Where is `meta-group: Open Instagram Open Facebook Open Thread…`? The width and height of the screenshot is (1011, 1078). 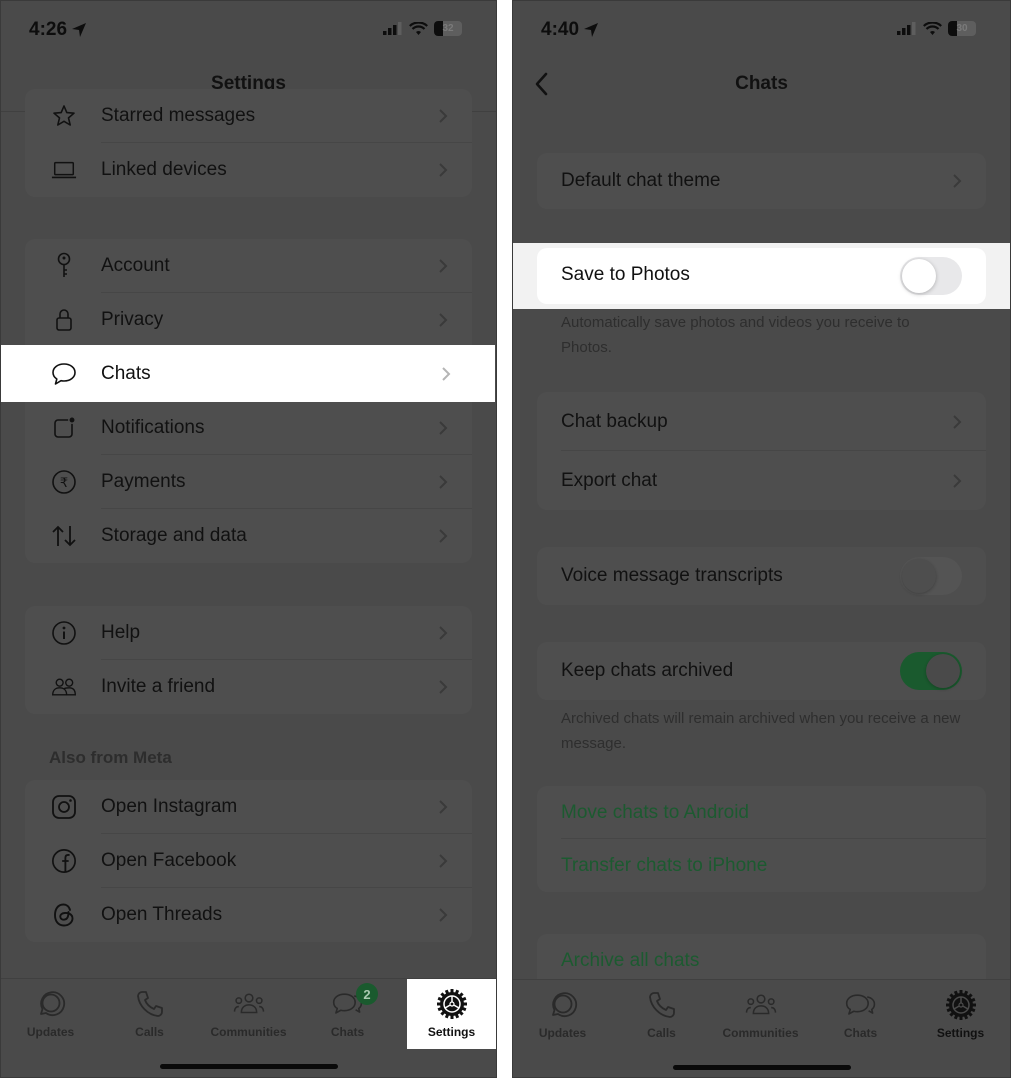
meta-group: Open Instagram Open Facebook Open Thread… is located at coordinates (248, 861).